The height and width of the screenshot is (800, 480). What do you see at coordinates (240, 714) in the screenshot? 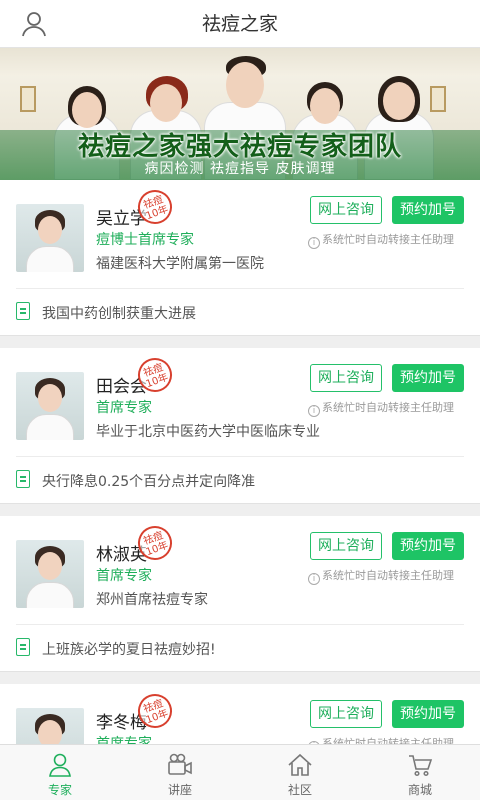
I see `doctor-card: 李冬梅 祛痘10年 首席专家 网上咨询 预约加号 i系统忙时自动转接主任助理` at bounding box center [240, 714].